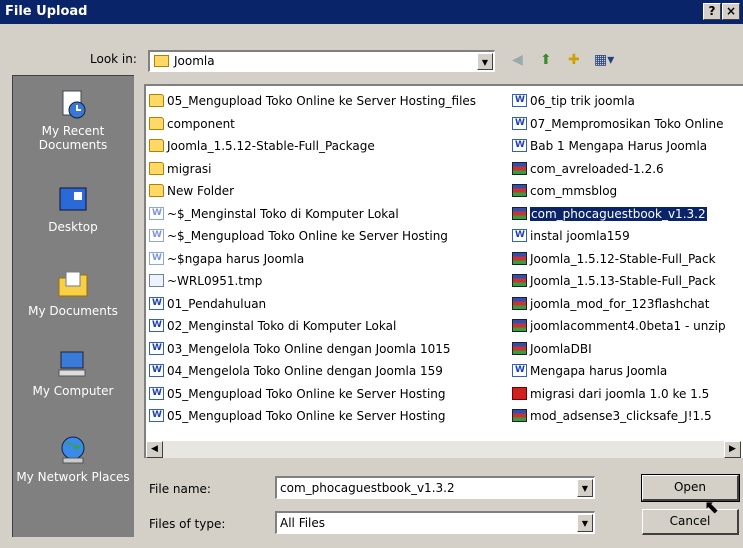  What do you see at coordinates (156, 280) in the screenshot?
I see `temp-file-icon` at bounding box center [156, 280].